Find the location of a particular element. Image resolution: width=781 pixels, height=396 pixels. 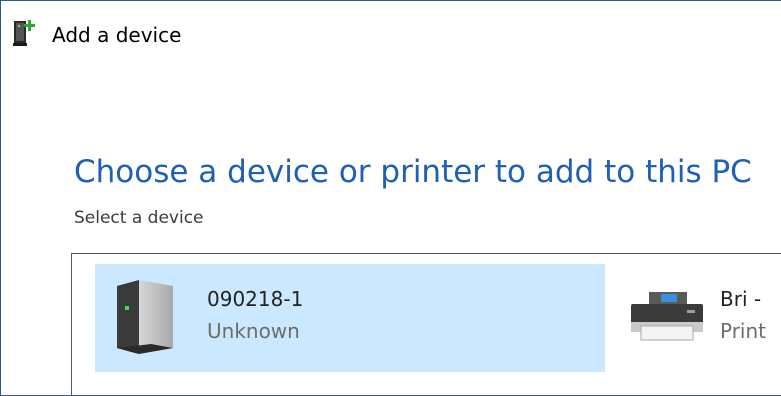

window-title: Add a device is located at coordinates (117, 35).